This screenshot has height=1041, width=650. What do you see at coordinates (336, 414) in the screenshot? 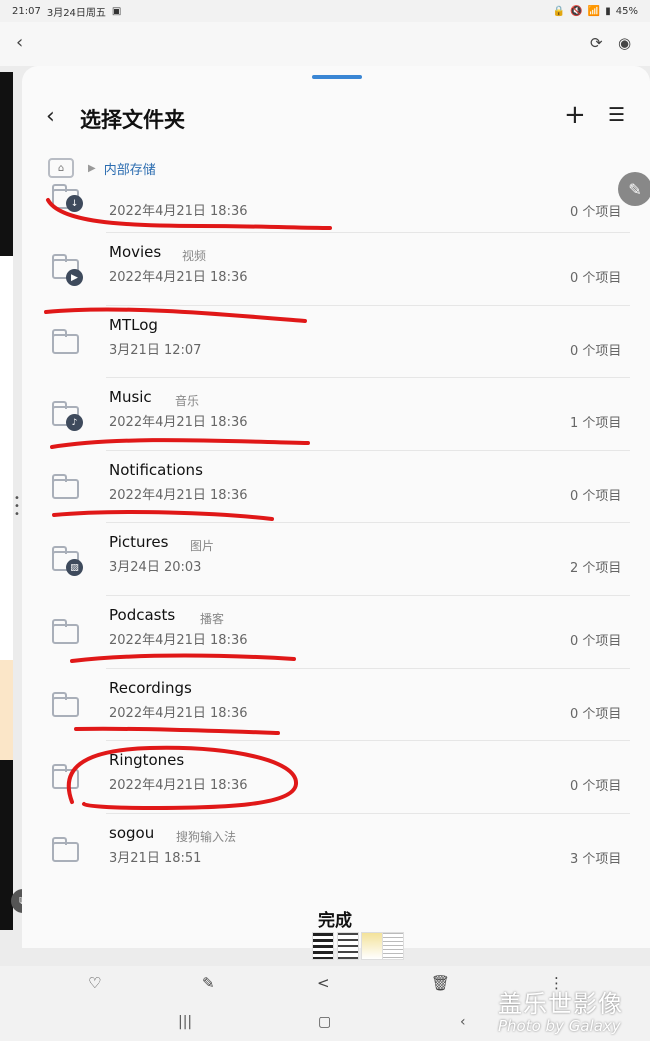
I see `list-item: ♪ Music 音乐 2022年4月21日 18:36 1 个项目` at bounding box center [336, 414].